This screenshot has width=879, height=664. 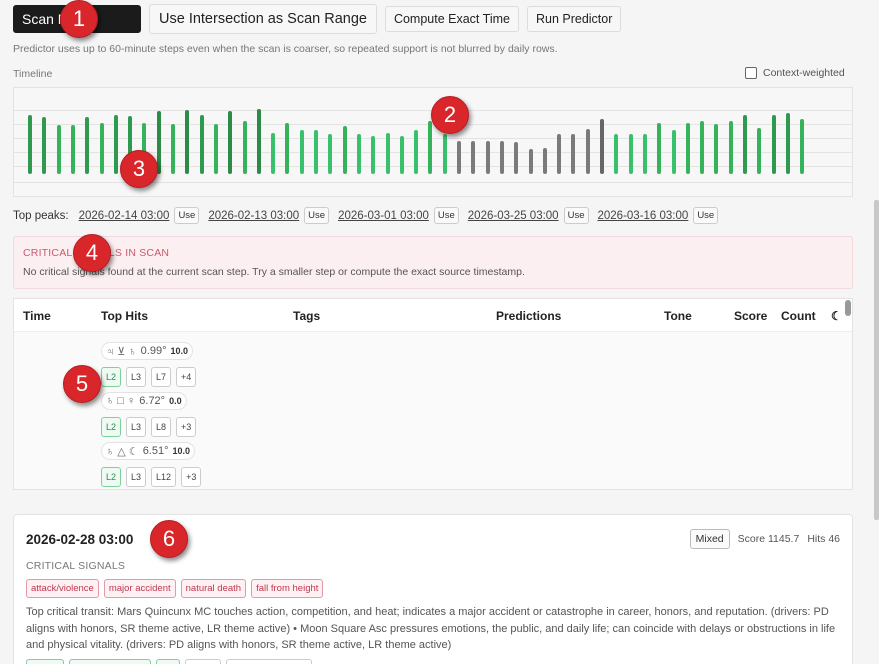 What do you see at coordinates (144, 401) in the screenshot?
I see `top-hit-pill: ♄ □ ♀ 6.72° 0.0` at bounding box center [144, 401].